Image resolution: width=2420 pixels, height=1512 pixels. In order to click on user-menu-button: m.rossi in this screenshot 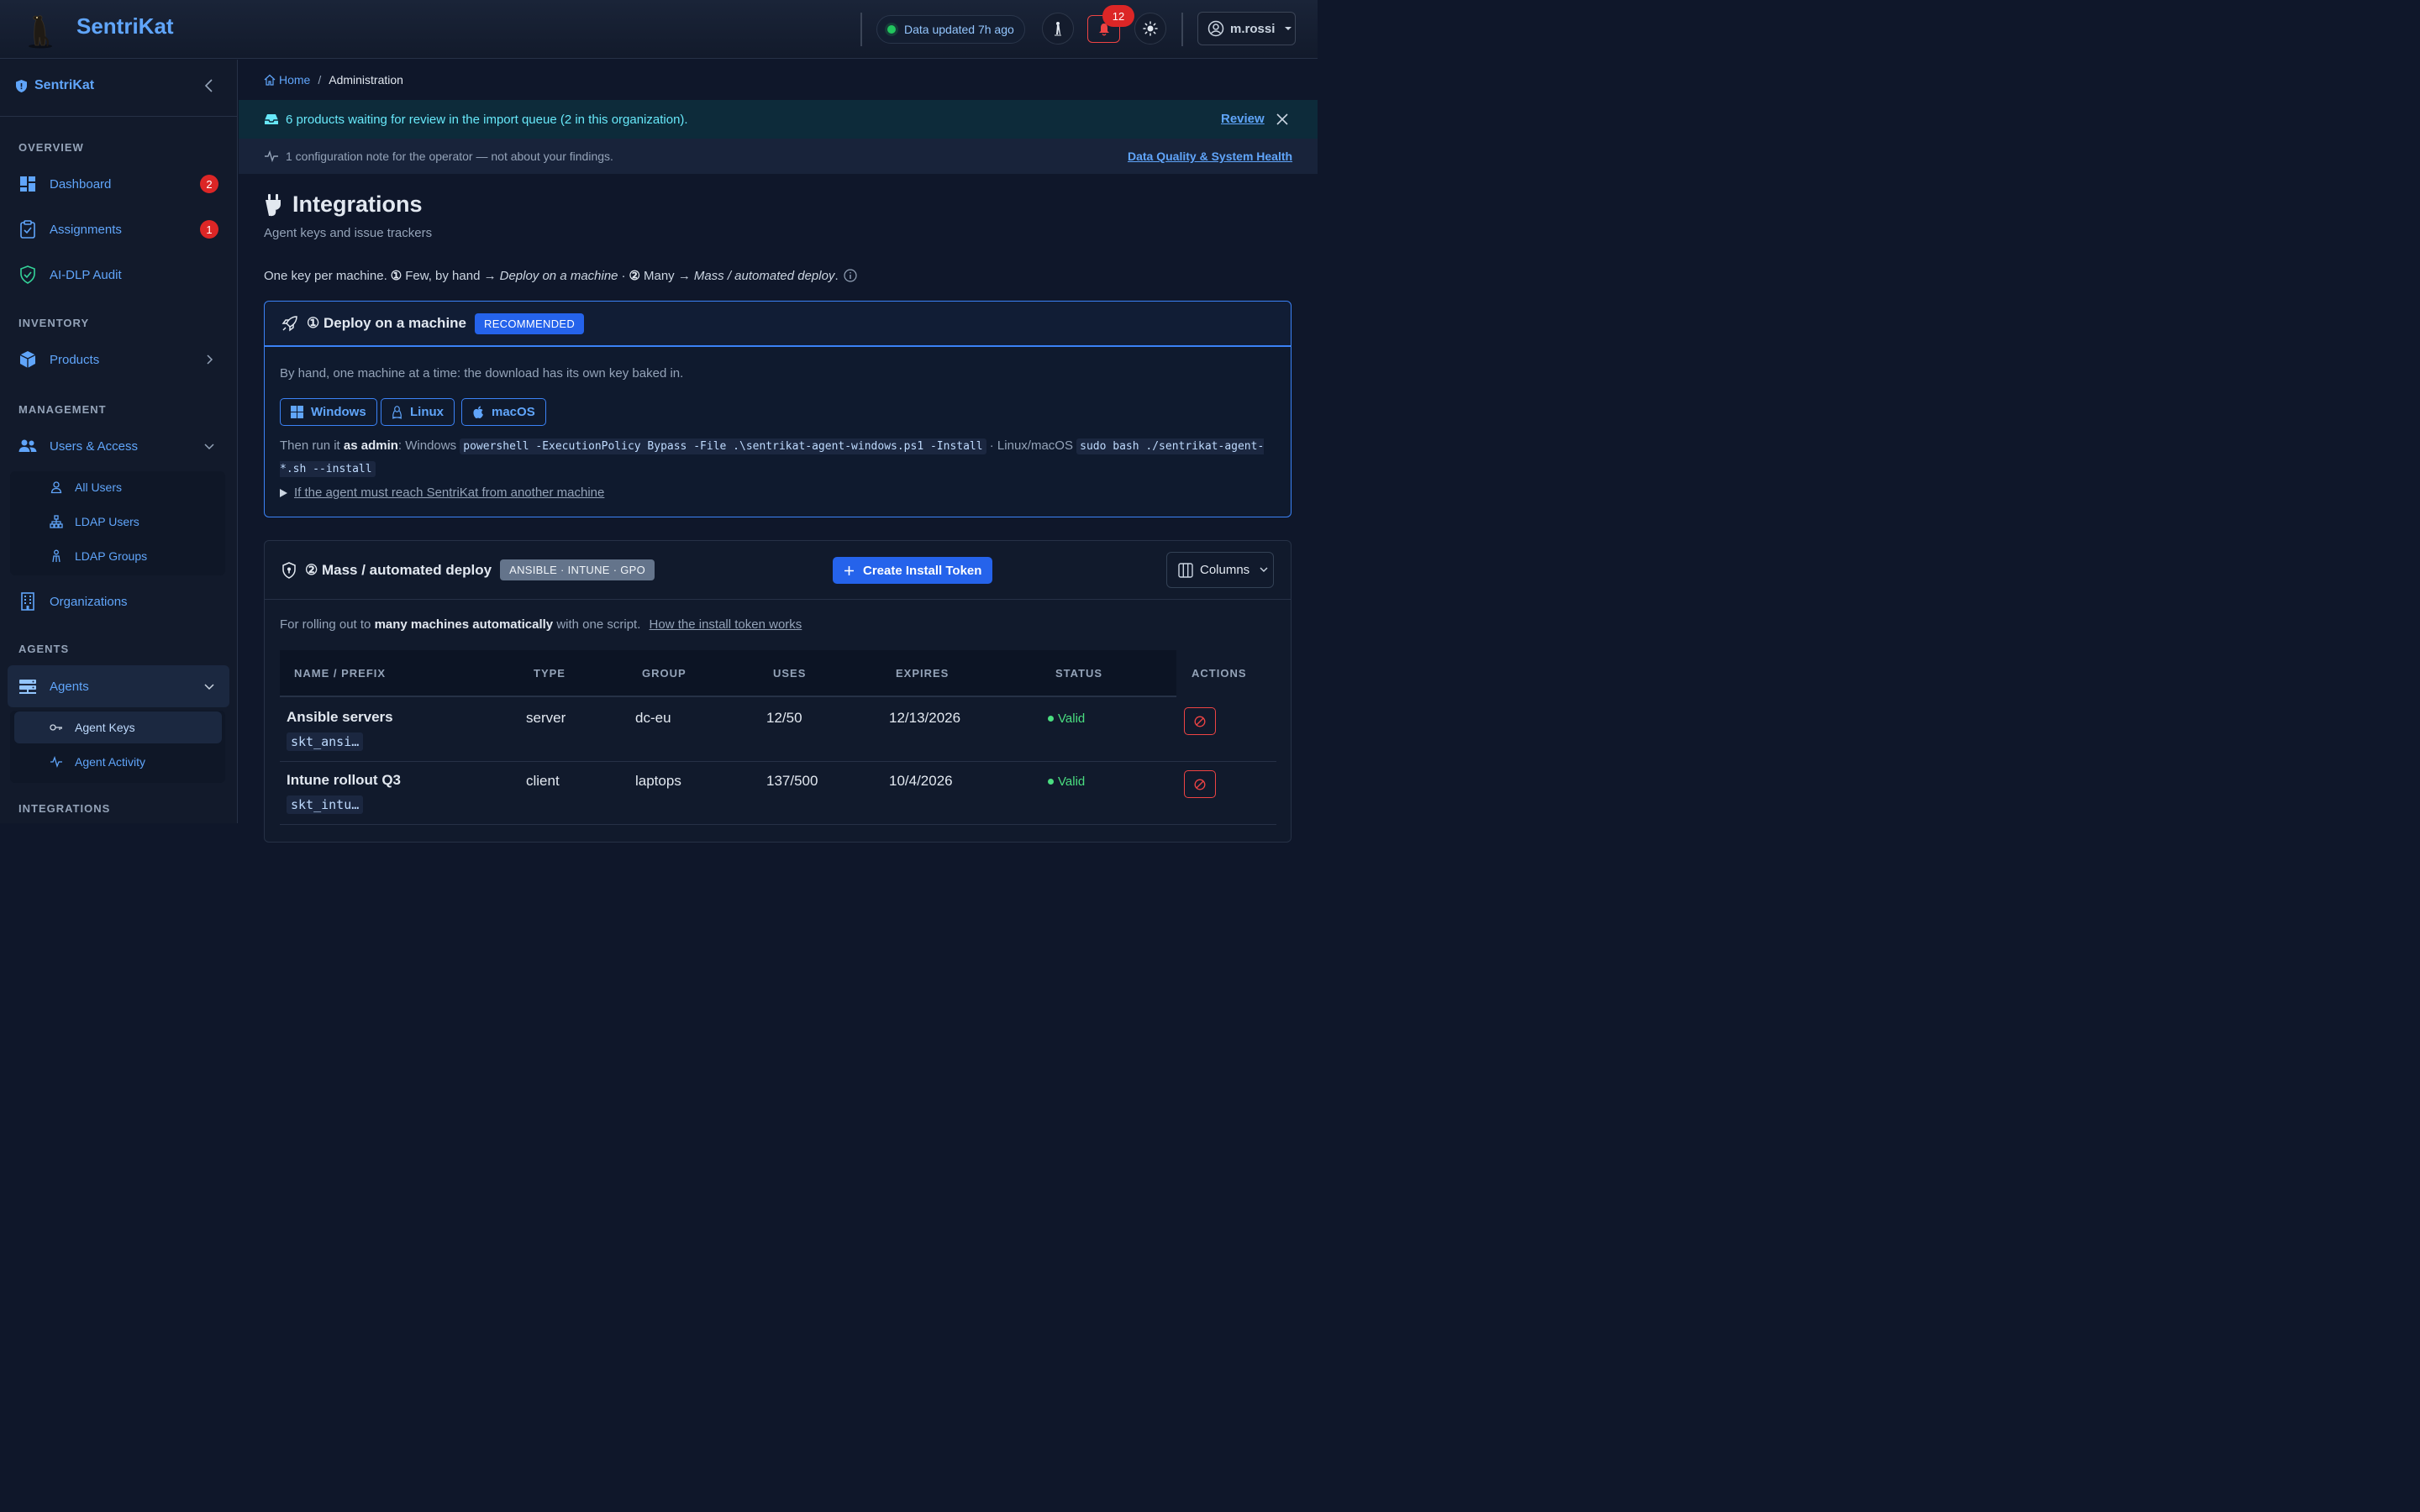, I will do `click(1246, 28)`.